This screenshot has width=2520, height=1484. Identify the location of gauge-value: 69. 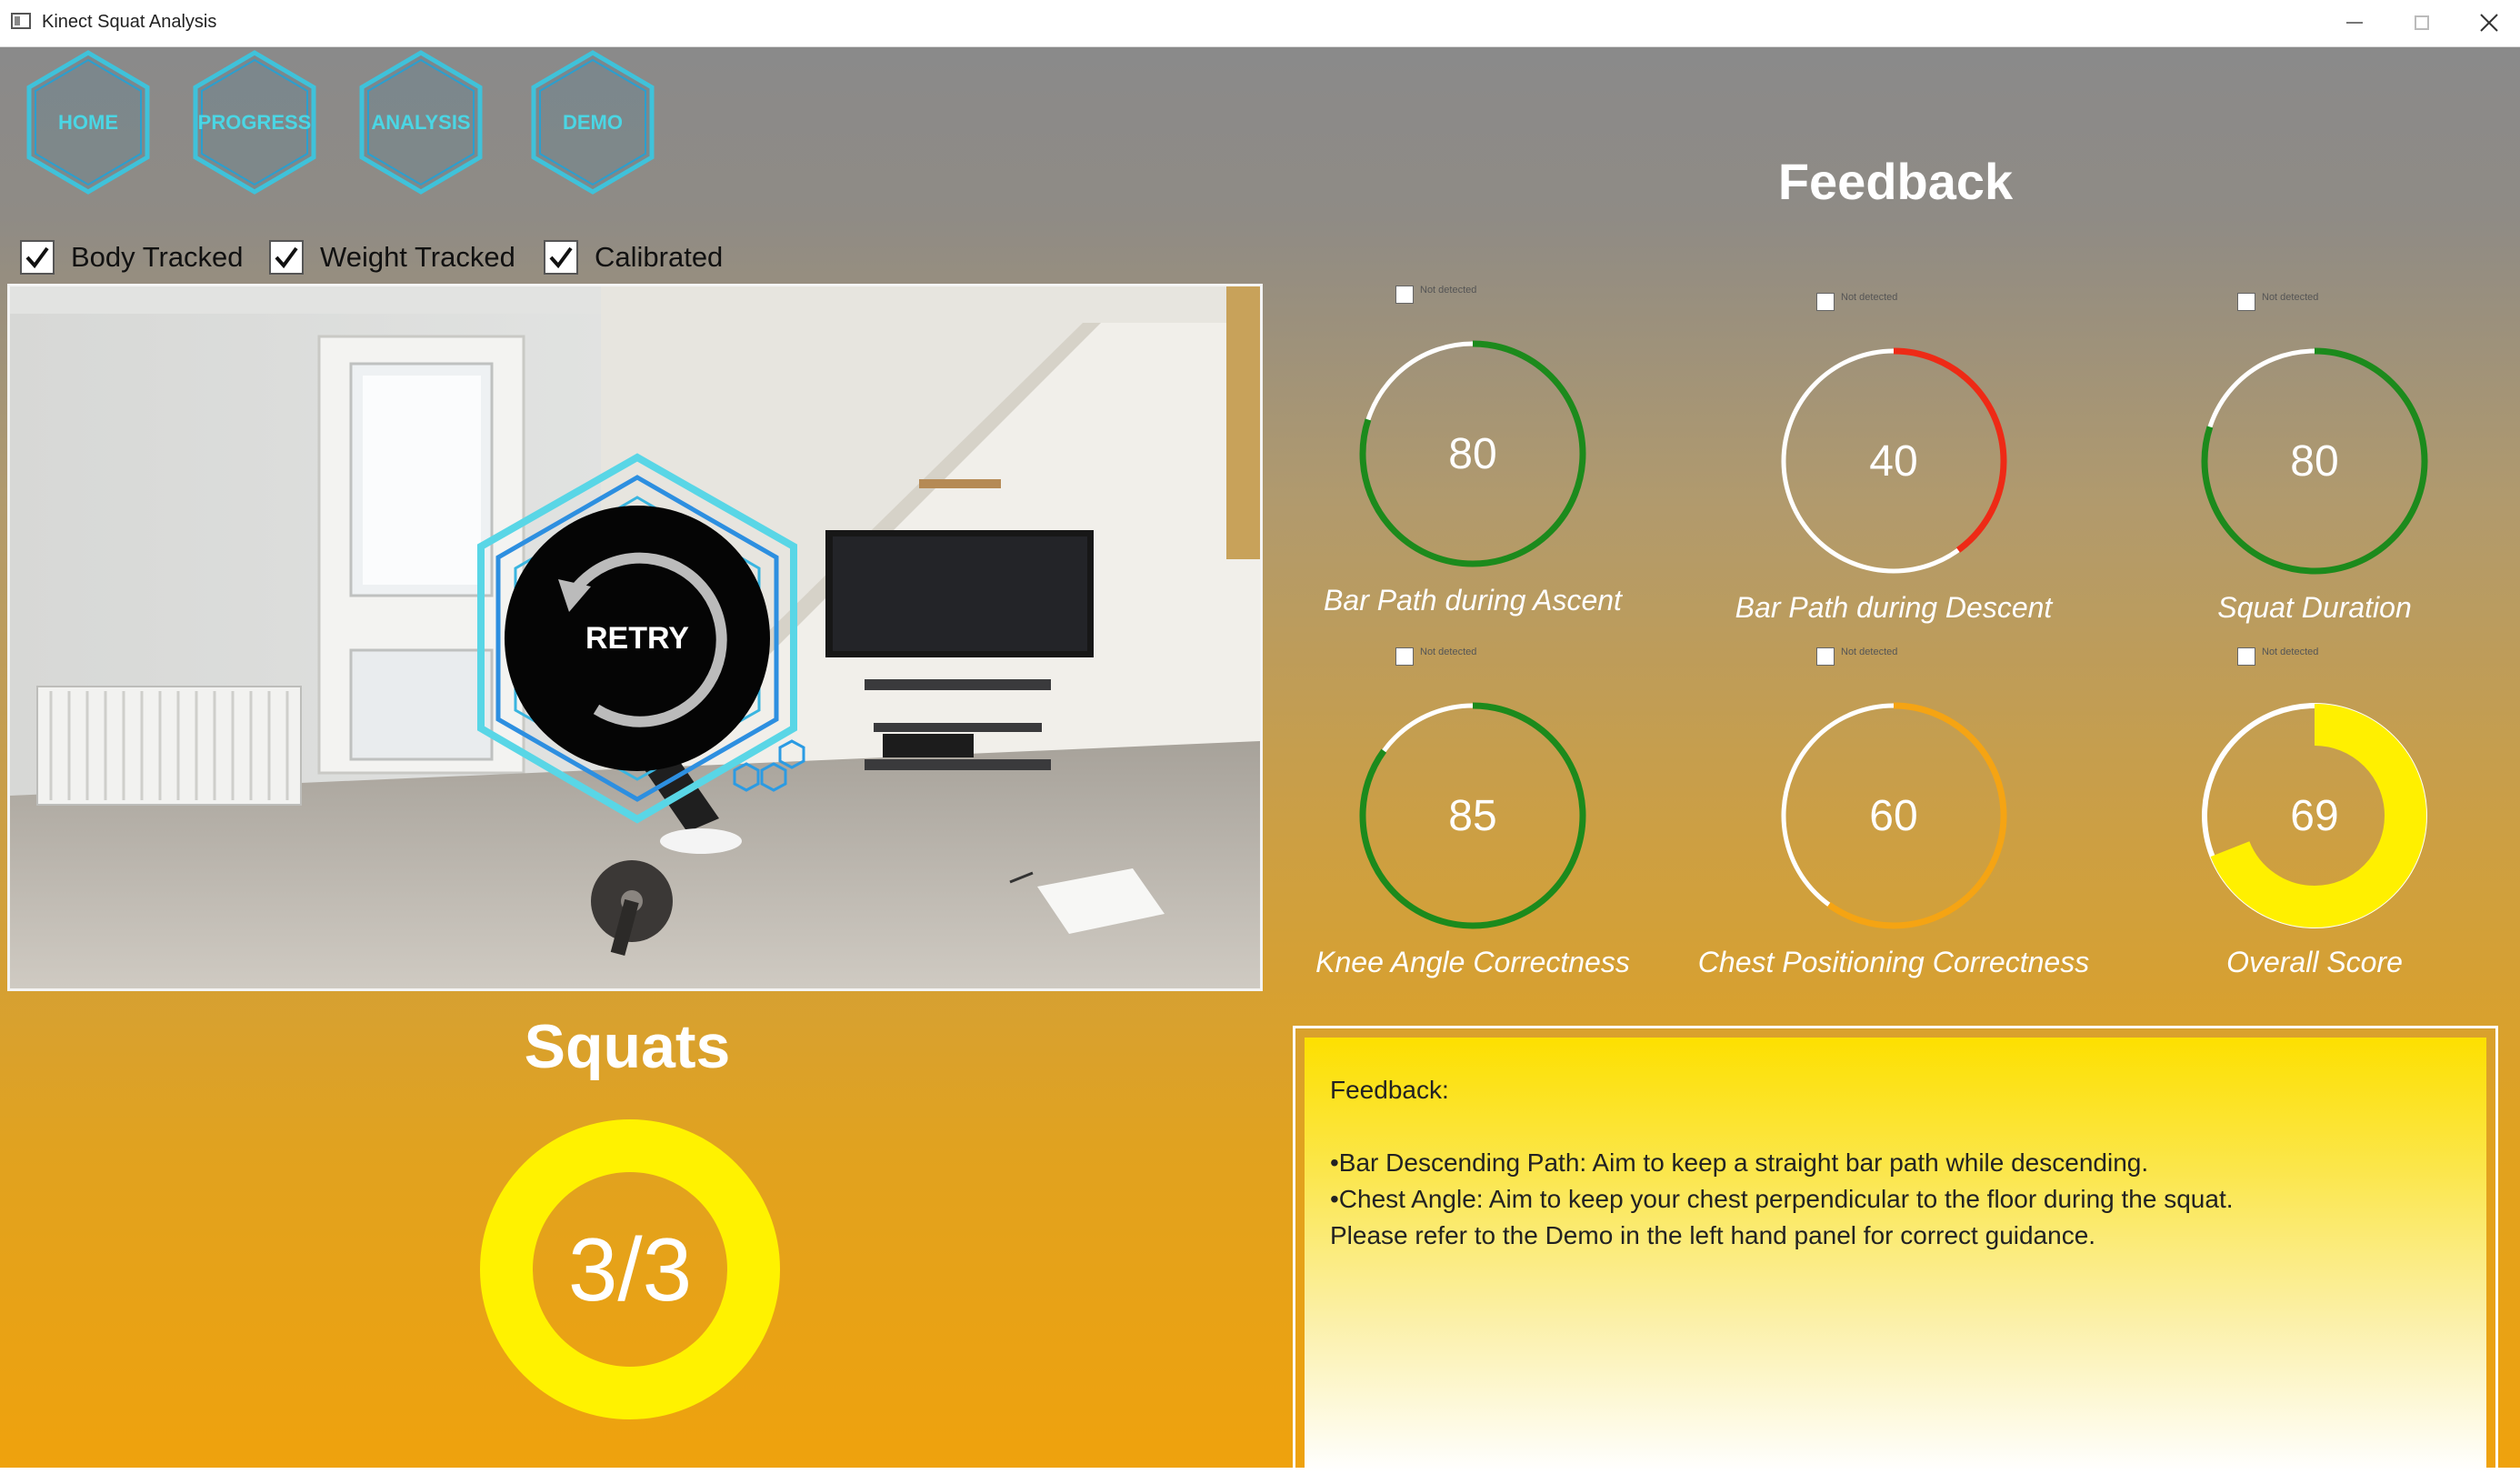
(2314, 815).